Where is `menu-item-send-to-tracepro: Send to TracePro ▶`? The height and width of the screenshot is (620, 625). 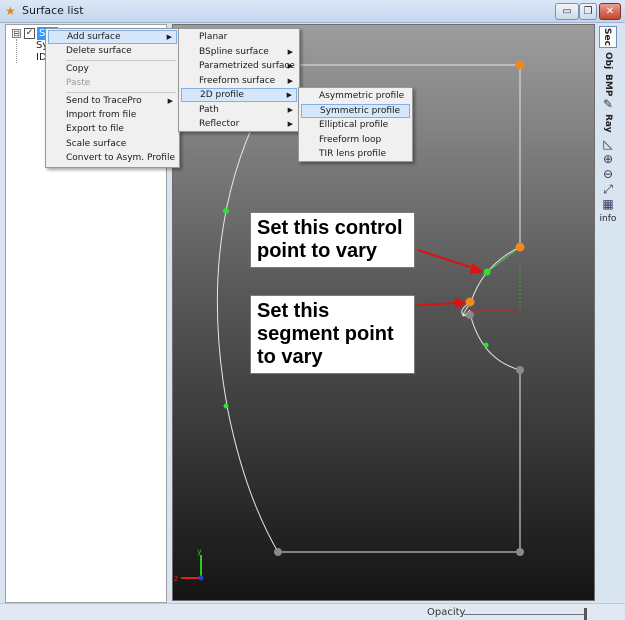 menu-item-send-to-tracepro: Send to TracePro ▶ is located at coordinates (112, 101).